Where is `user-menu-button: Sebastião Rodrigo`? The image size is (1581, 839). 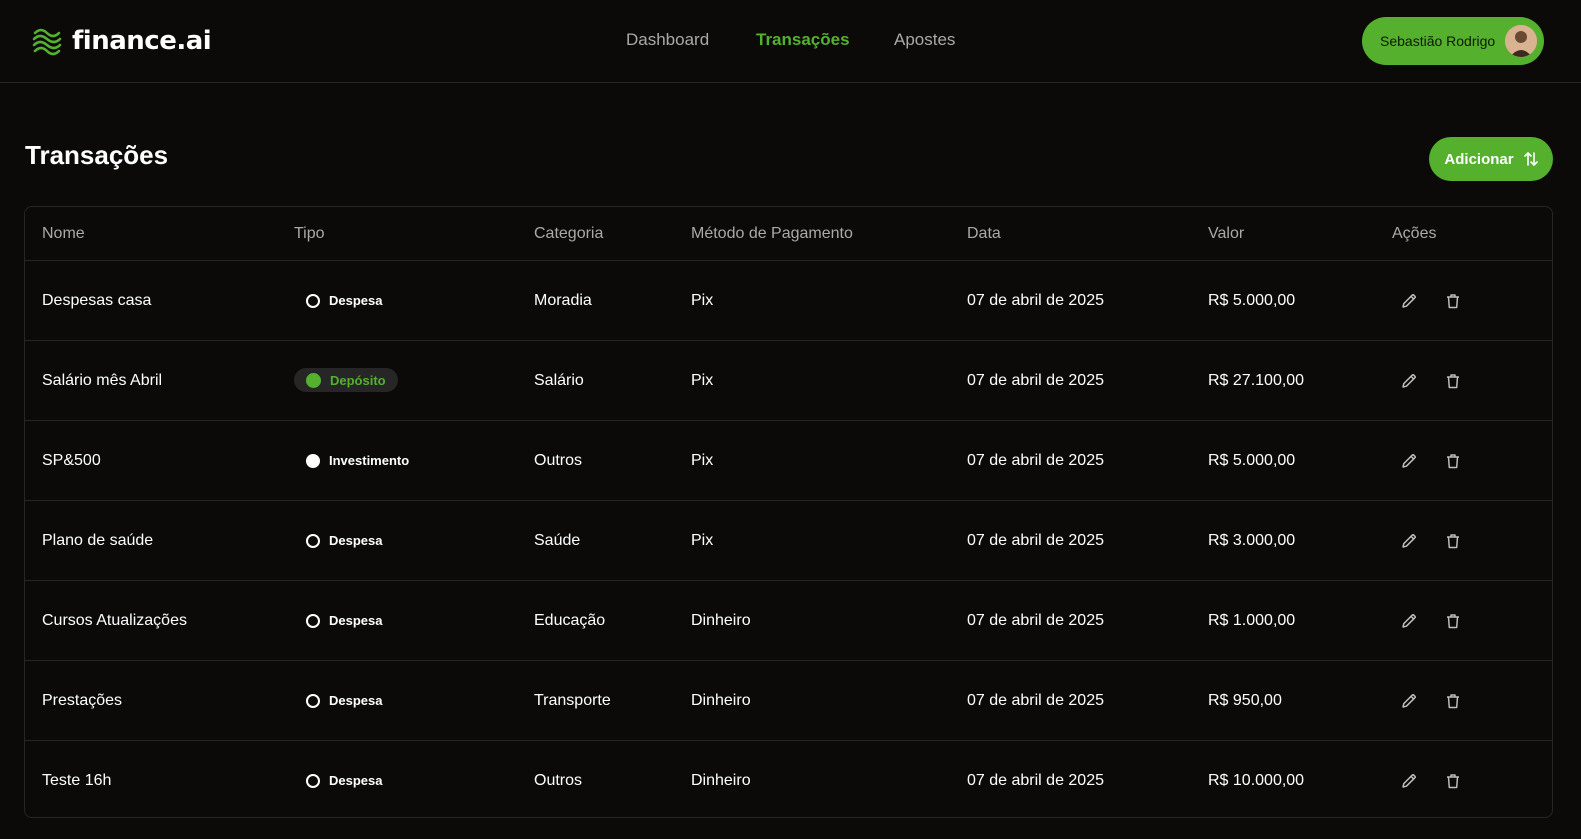
user-menu-button: Sebastião Rodrigo is located at coordinates (1453, 41).